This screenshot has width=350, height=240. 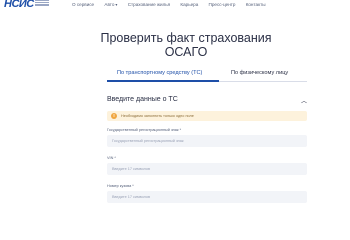 I want to click on plate-number-input, so click(x=207, y=141).